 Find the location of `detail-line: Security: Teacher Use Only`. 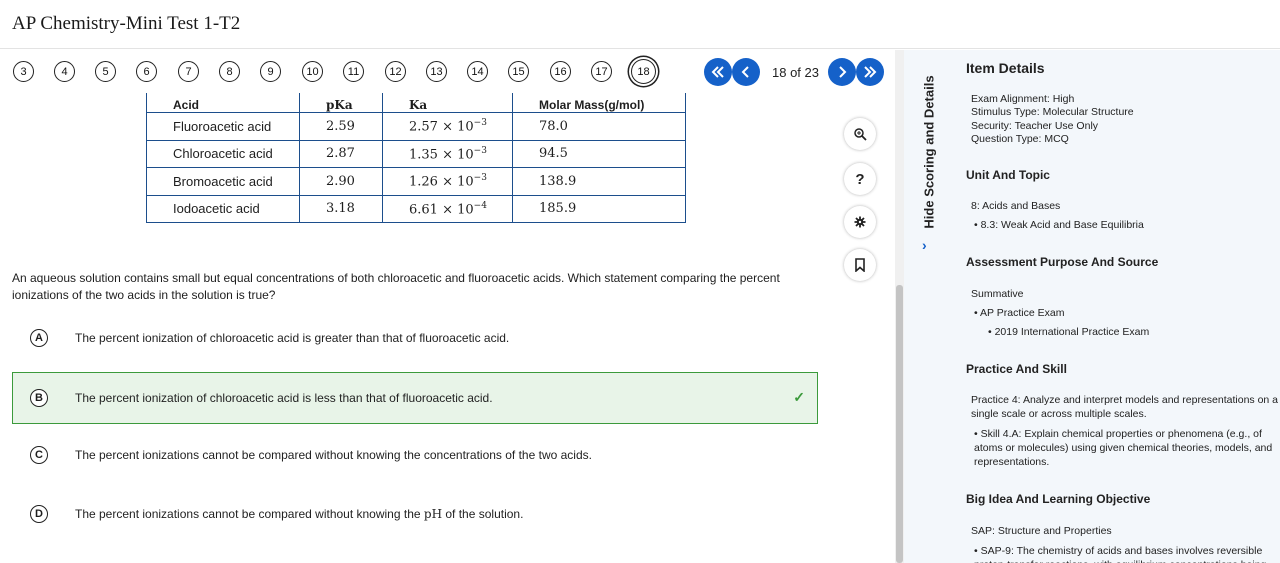

detail-line: Security: Teacher Use Only is located at coordinates (1035, 126).